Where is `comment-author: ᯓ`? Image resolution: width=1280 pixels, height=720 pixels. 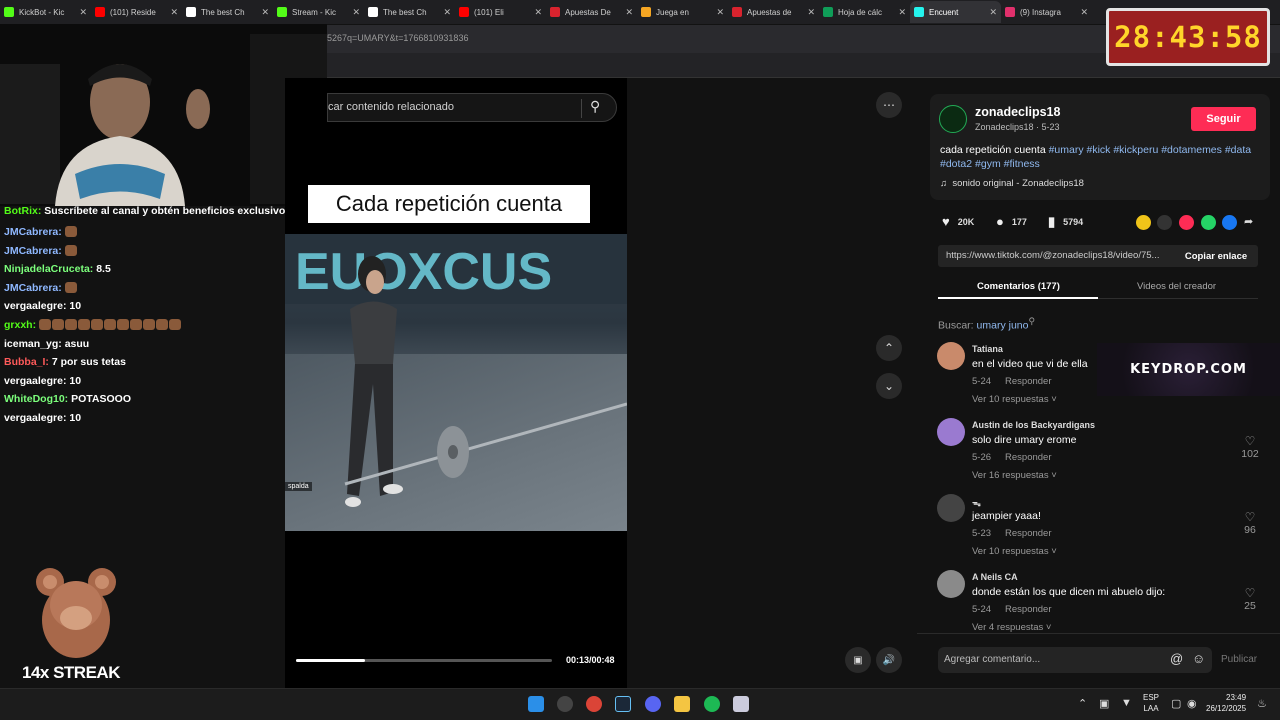 comment-author: ᯓ is located at coordinates (976, 502).